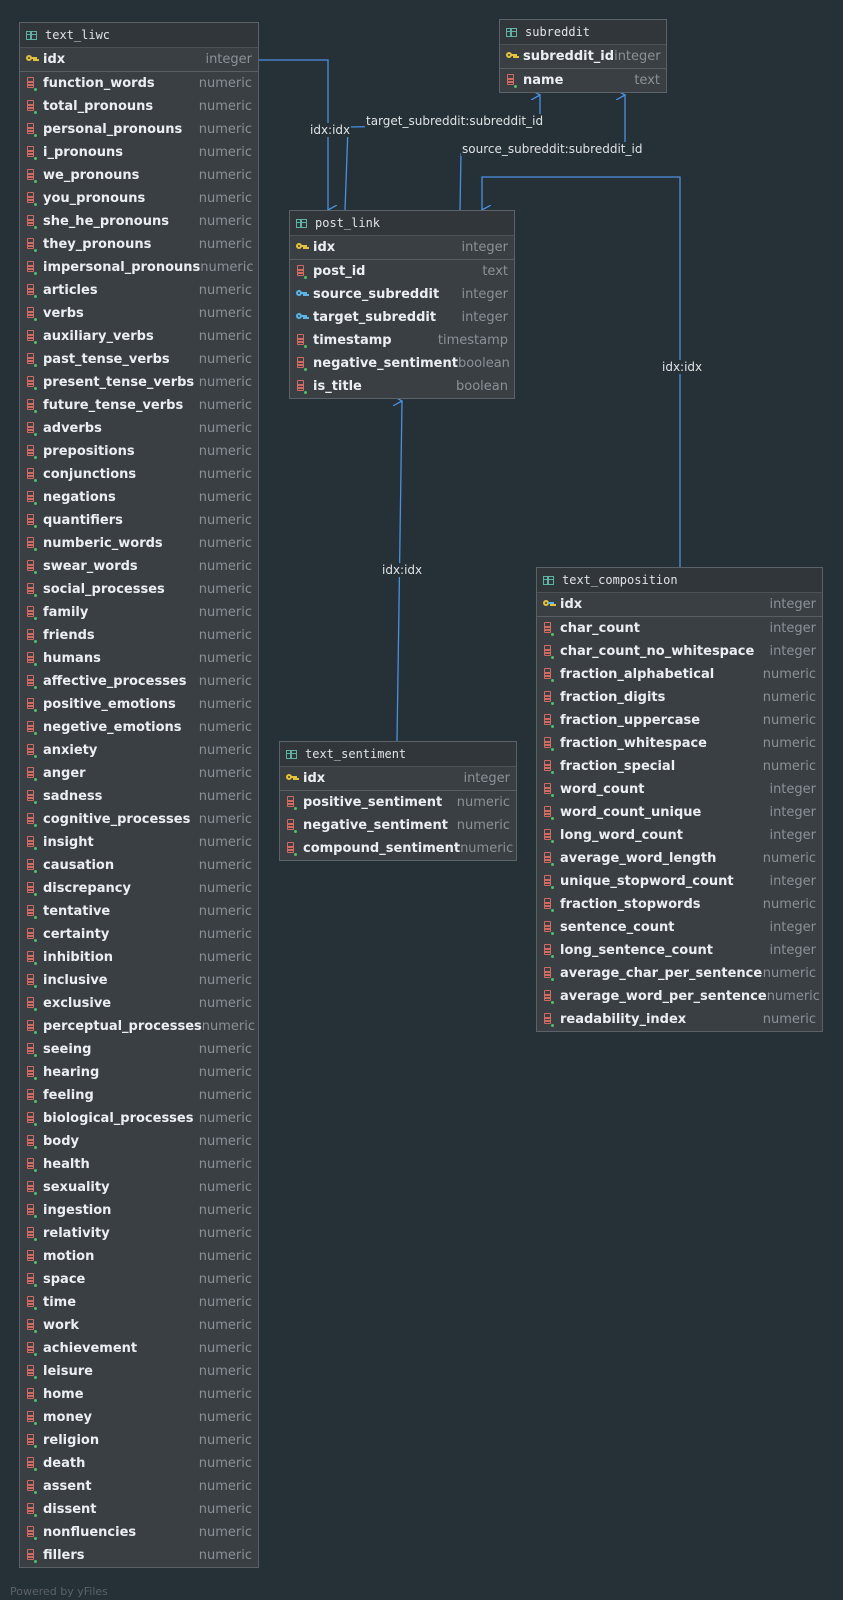 Image resolution: width=843 pixels, height=1600 pixels. I want to click on column-row: function_words numeric, so click(139, 83).